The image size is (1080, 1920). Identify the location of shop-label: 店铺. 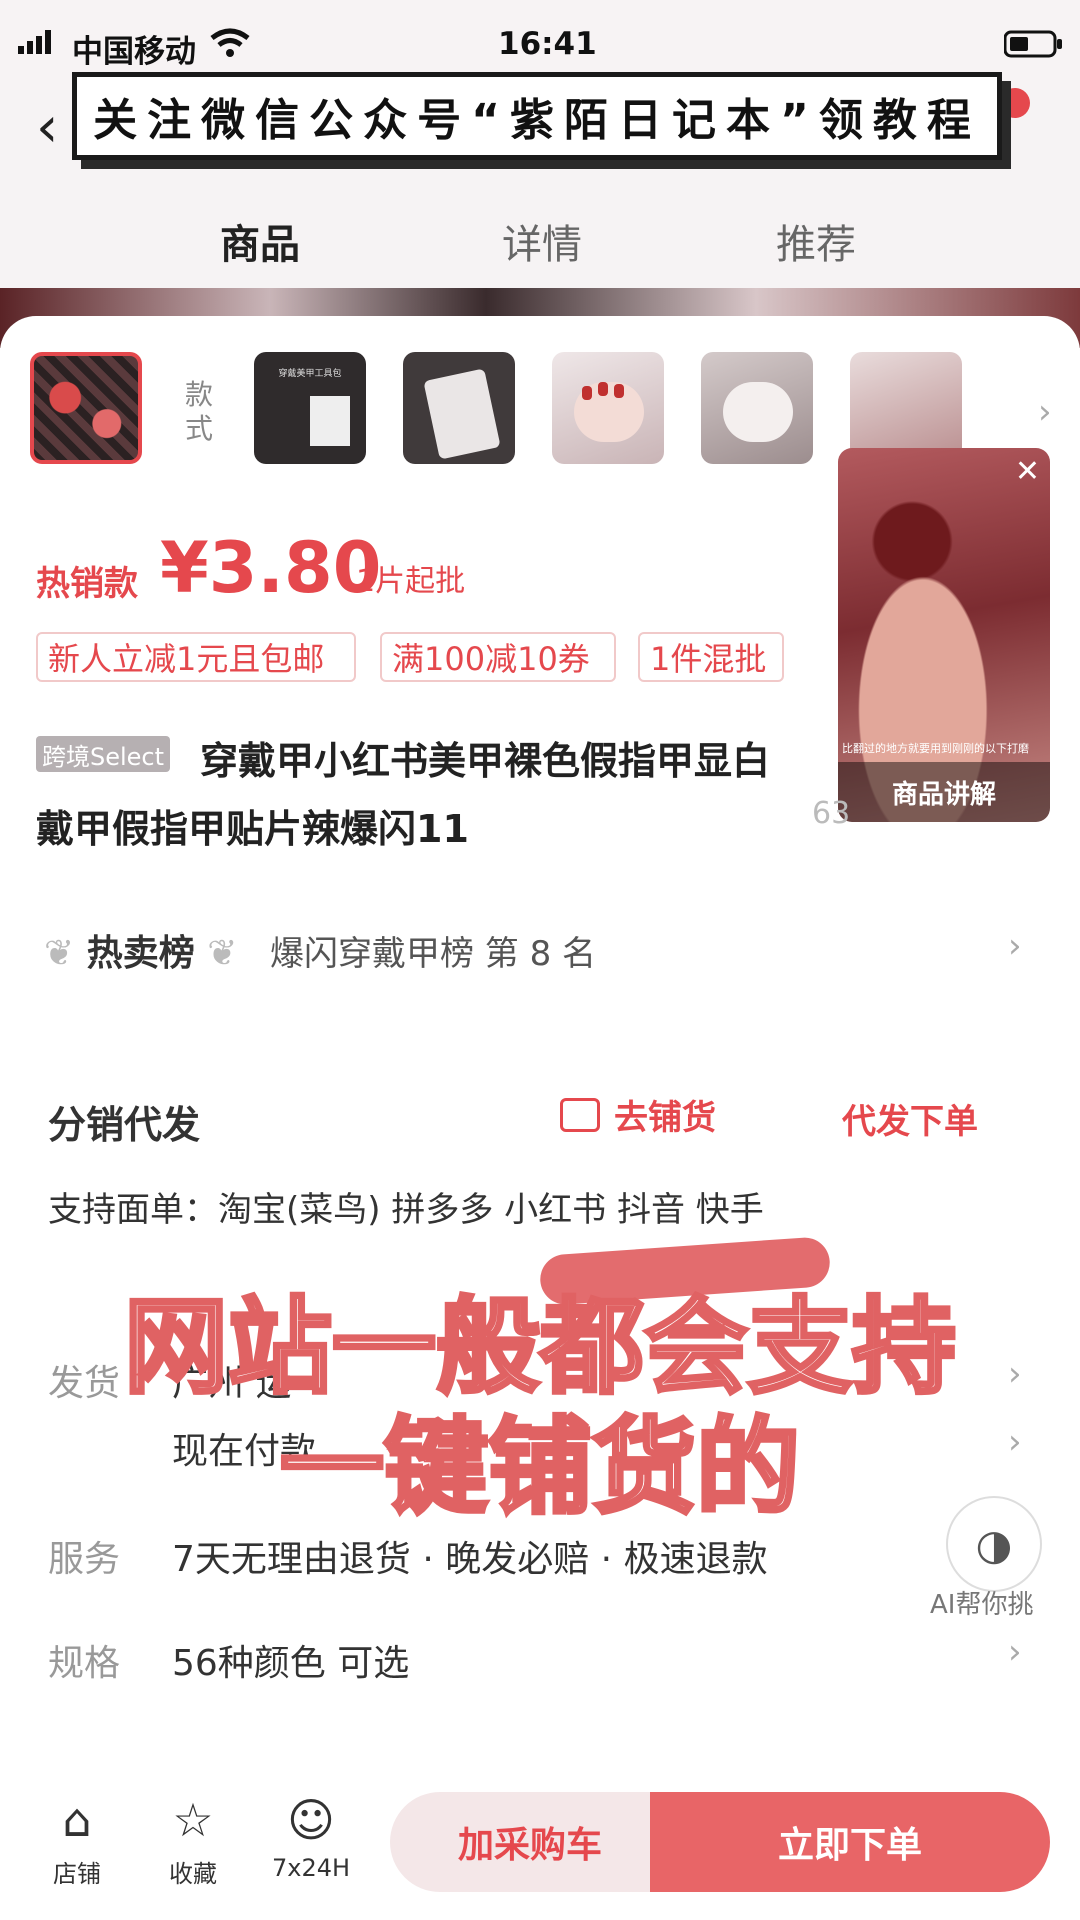
(77, 1874).